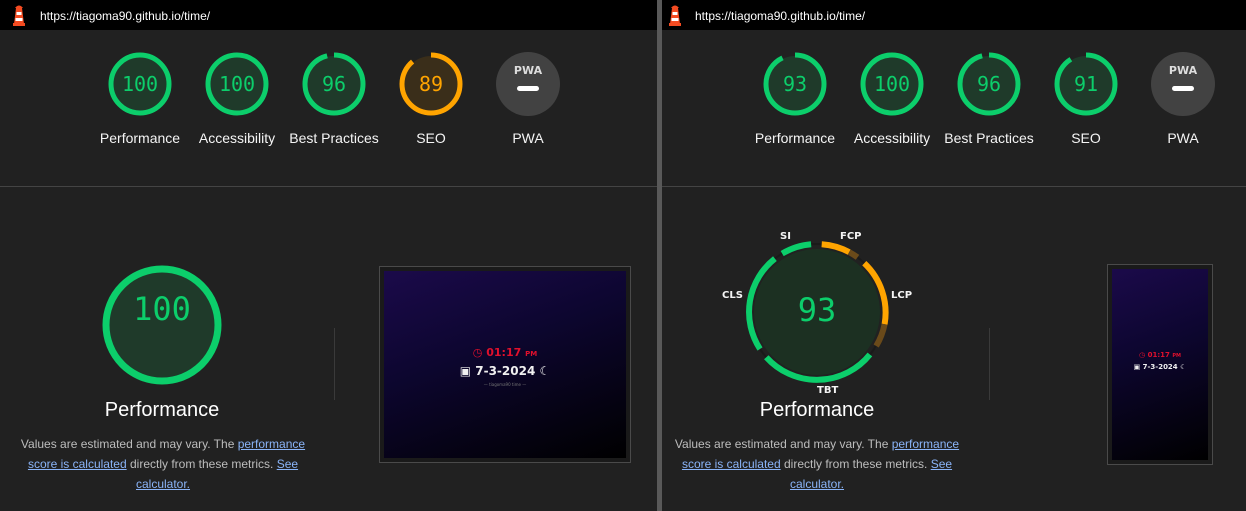 This screenshot has height=511, width=1246. What do you see at coordinates (795, 84) in the screenshot?
I see `gauge-score: 93` at bounding box center [795, 84].